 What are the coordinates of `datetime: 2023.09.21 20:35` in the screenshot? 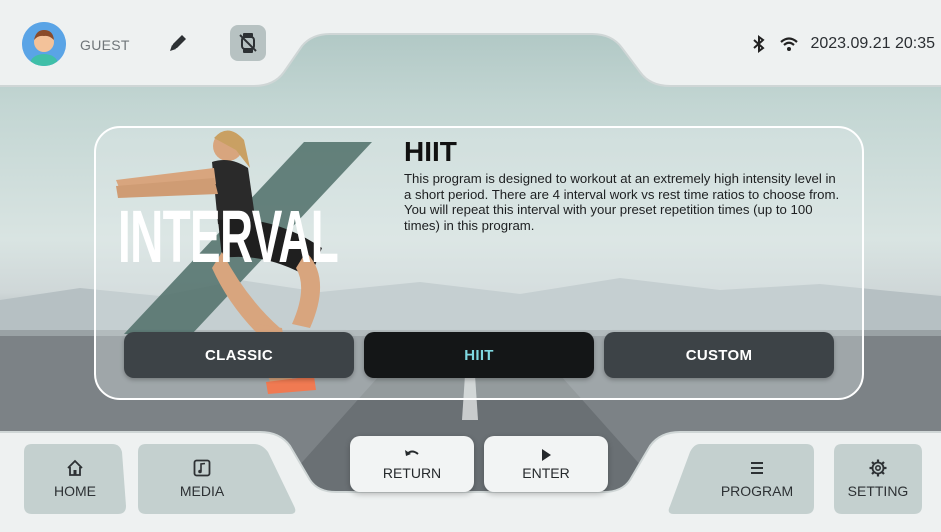 It's located at (872, 43).